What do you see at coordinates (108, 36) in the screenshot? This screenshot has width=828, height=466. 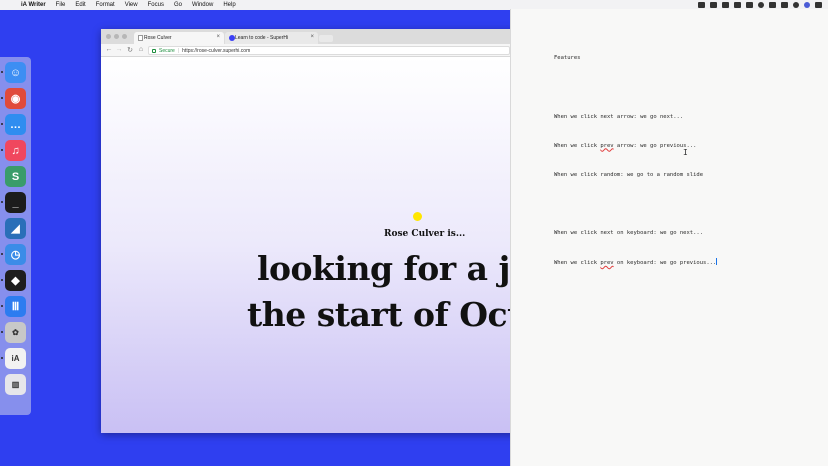 I see `close-window-icon` at bounding box center [108, 36].